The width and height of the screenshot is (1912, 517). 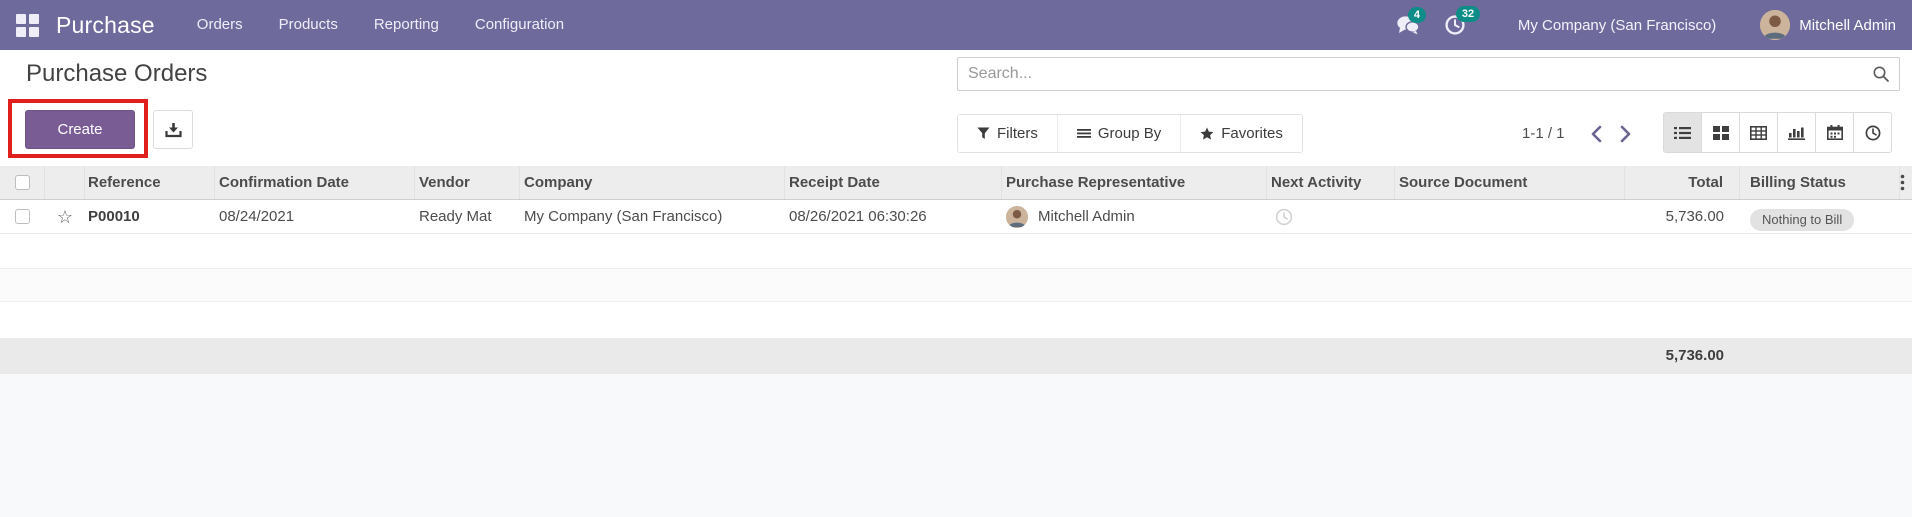 I want to click on select-all-checkbox-cell, so click(x=22, y=182).